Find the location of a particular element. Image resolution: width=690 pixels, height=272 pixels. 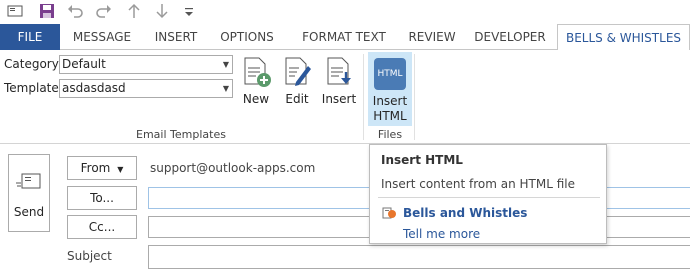

quick-access-toolbar is located at coordinates (345, 12).